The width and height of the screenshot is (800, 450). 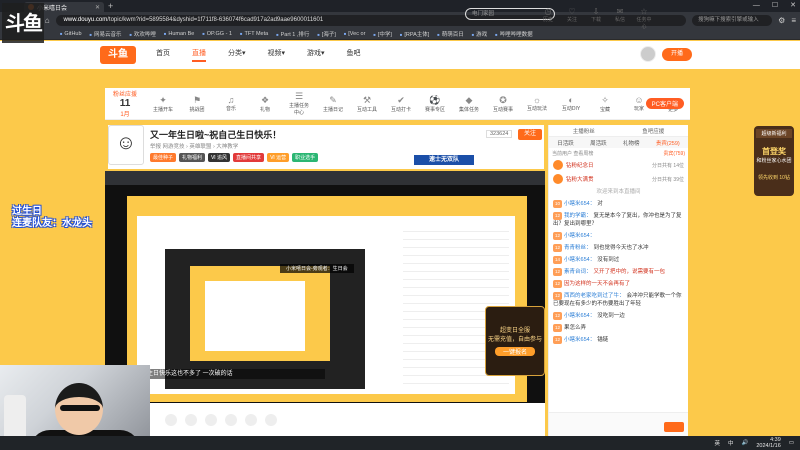 What do you see at coordinates (775, 6) in the screenshot?
I see `maximize-icon: ☐` at bounding box center [775, 6].